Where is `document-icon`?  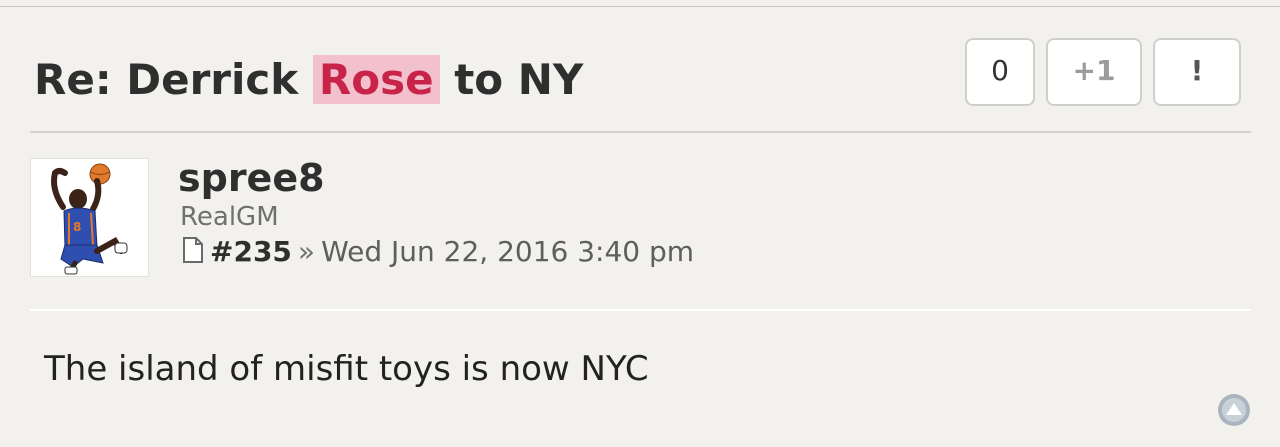 document-icon is located at coordinates (193, 254).